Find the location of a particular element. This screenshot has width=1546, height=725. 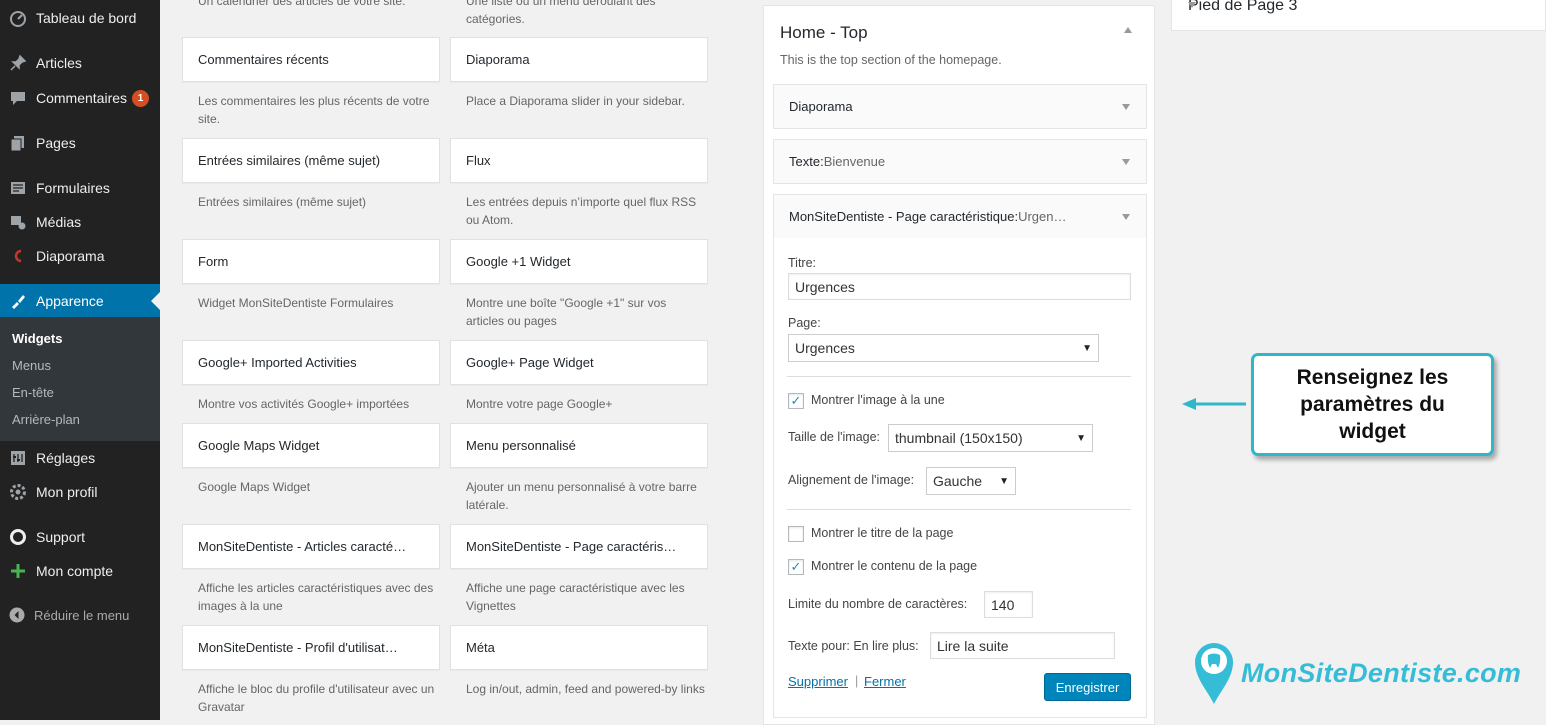

widget-tile: Flux is located at coordinates (579, 160).